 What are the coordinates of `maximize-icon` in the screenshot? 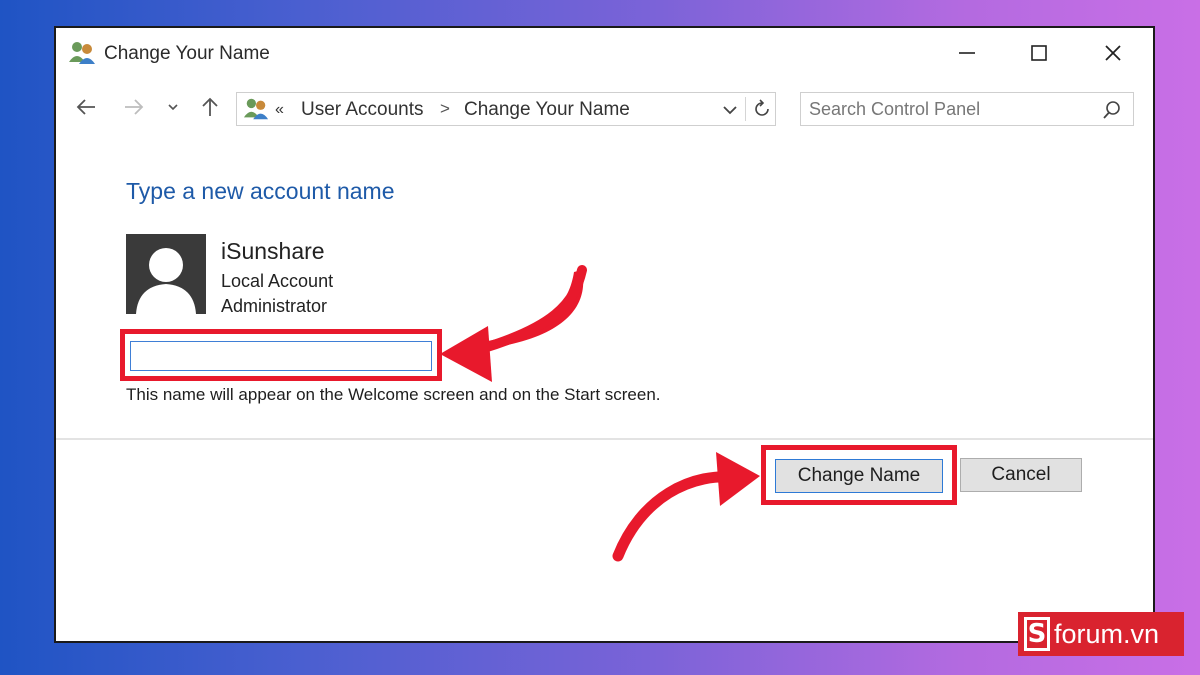 It's located at (1039, 53).